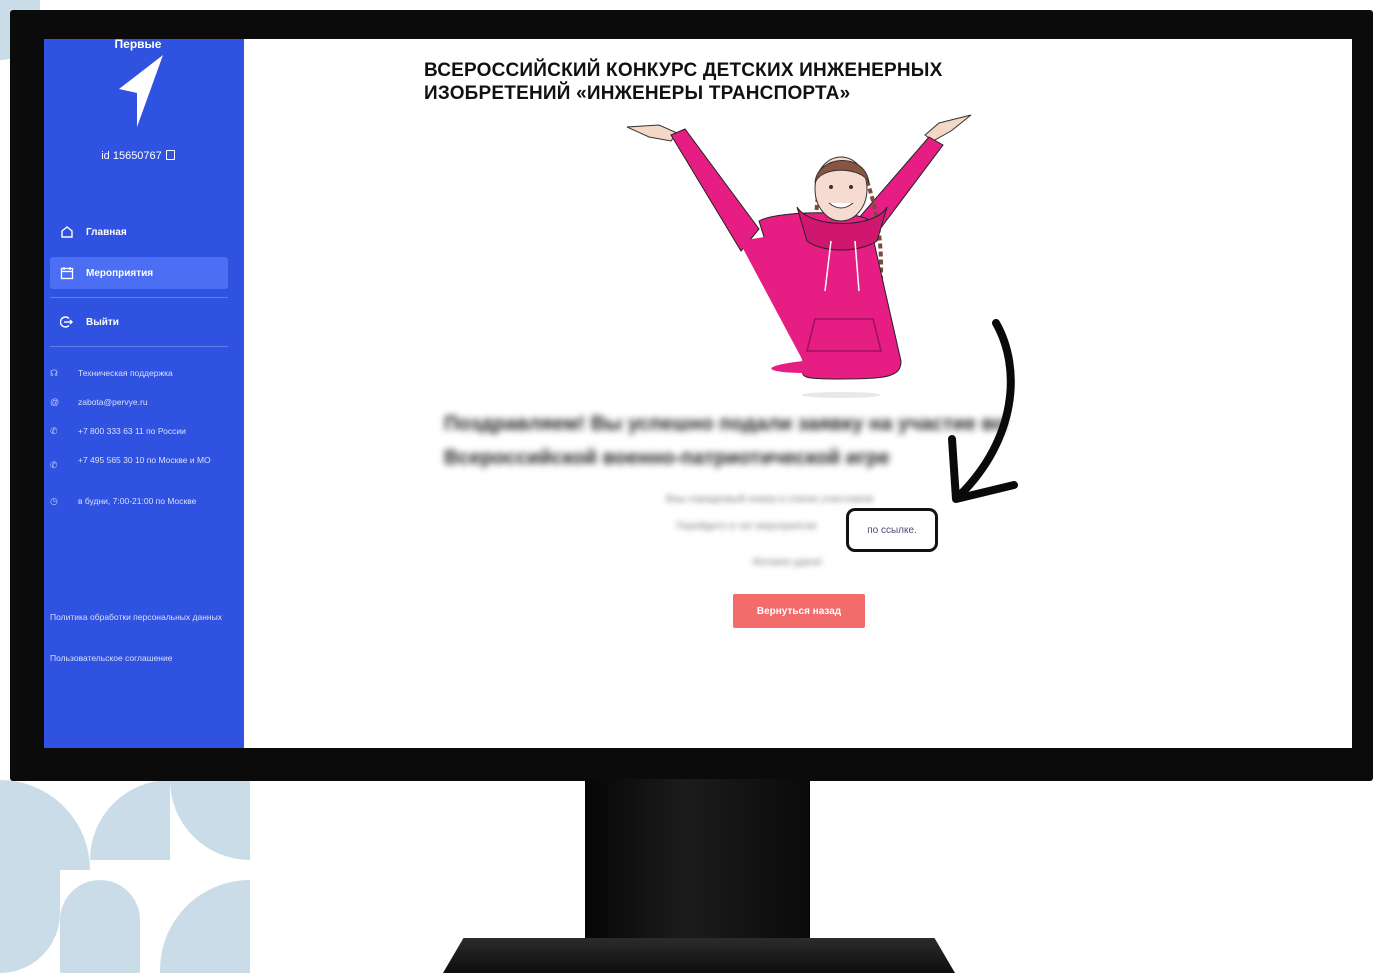 The image size is (1373, 973). I want to click on nav-item-label: Мероприятия, so click(120, 273).